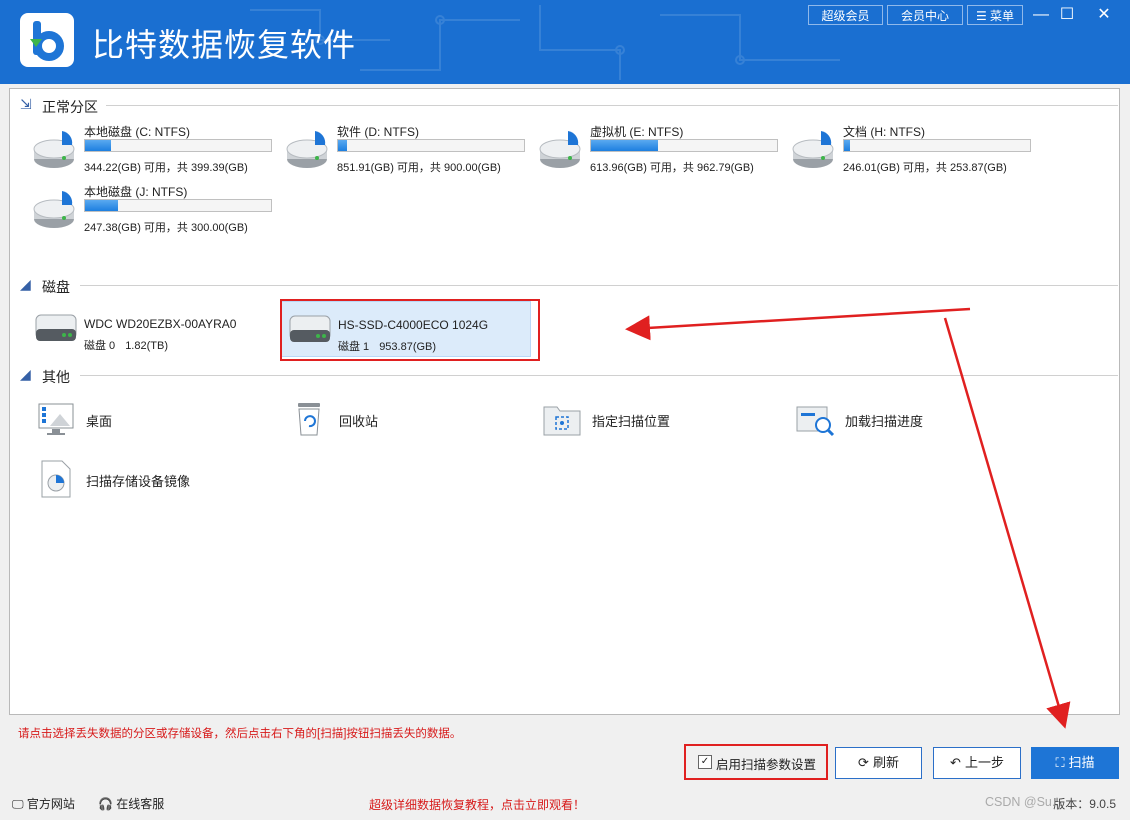  Describe the element at coordinates (70, 107) in the screenshot. I see `partitions-section-label: 正常分区` at that location.